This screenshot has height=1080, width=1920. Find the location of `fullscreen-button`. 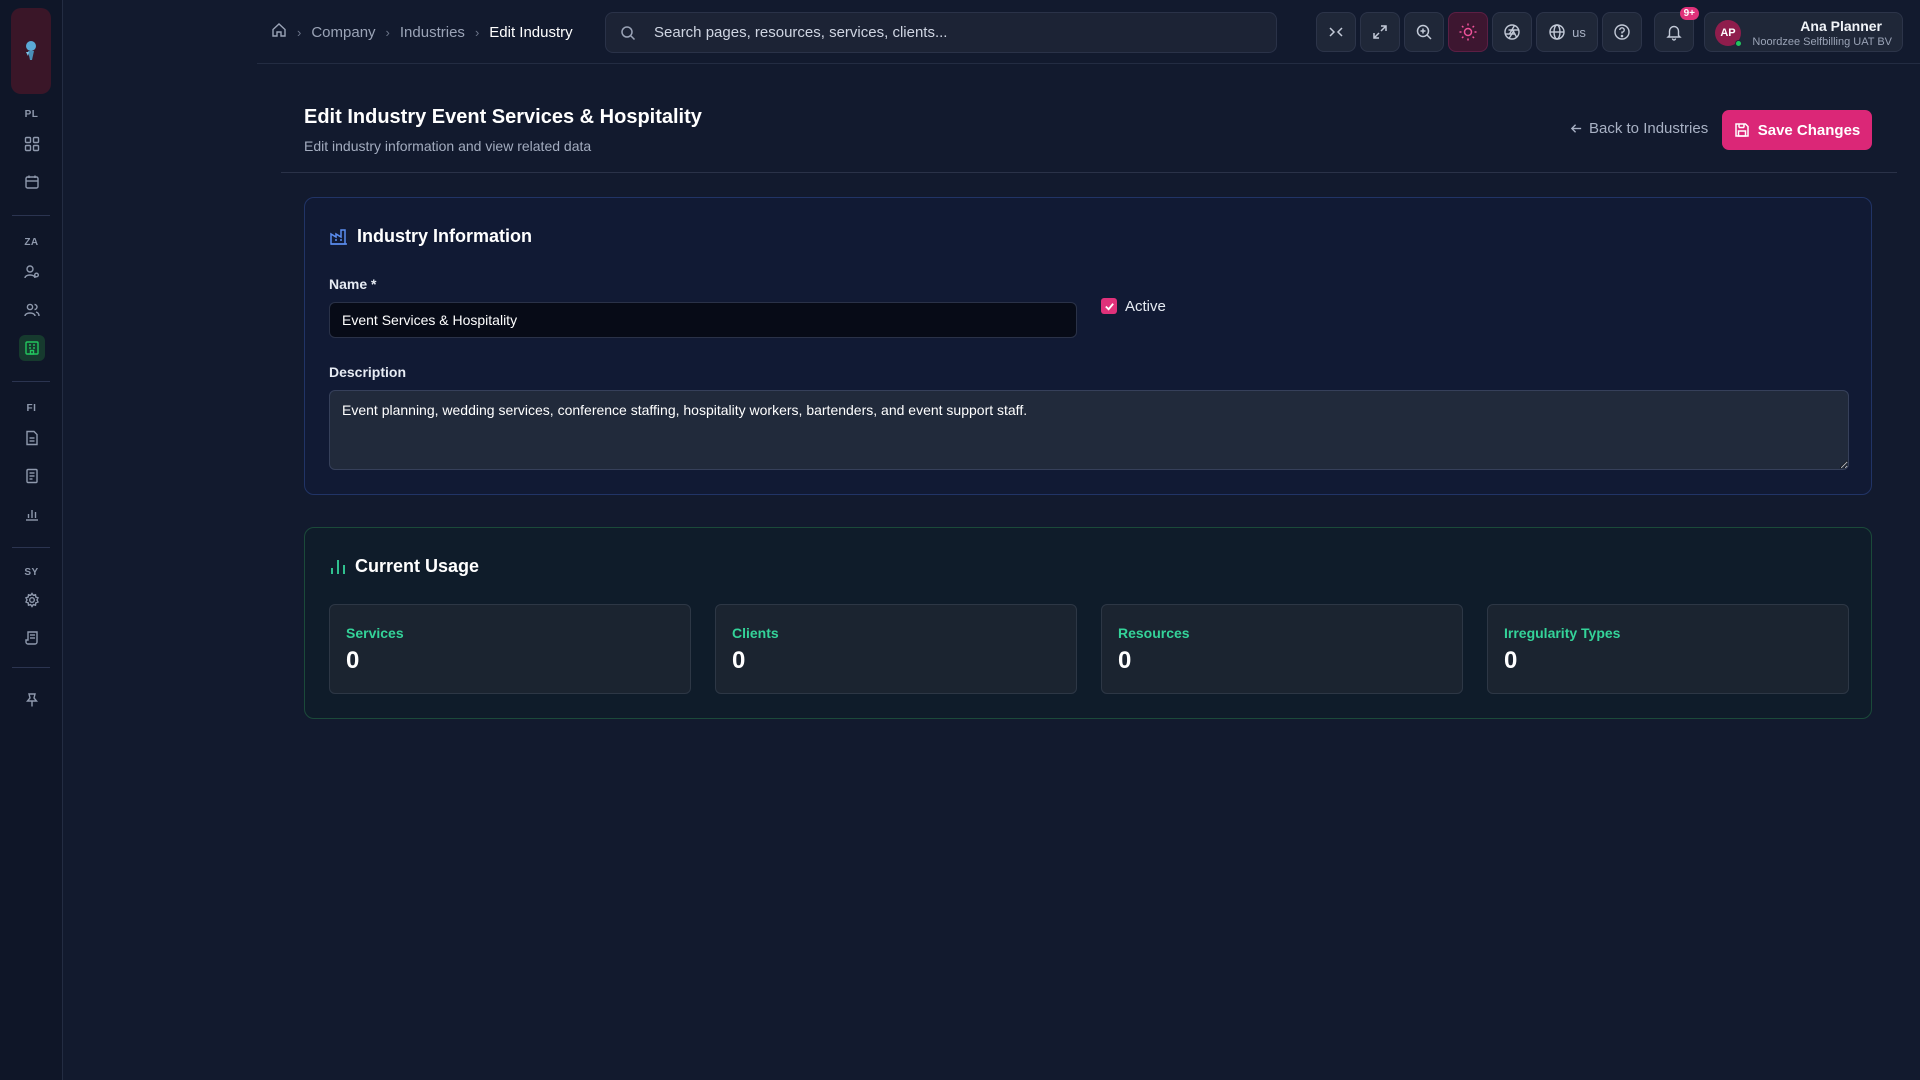

fullscreen-button is located at coordinates (1380, 32).